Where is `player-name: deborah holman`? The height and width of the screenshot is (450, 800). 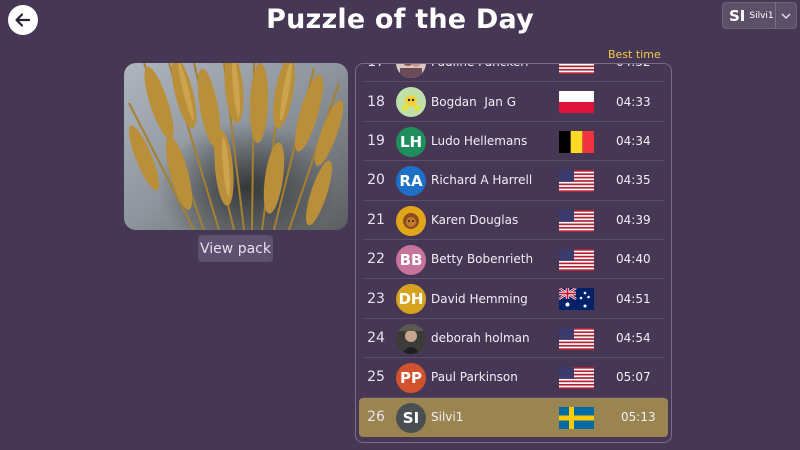 player-name: deborah holman is located at coordinates (480, 337).